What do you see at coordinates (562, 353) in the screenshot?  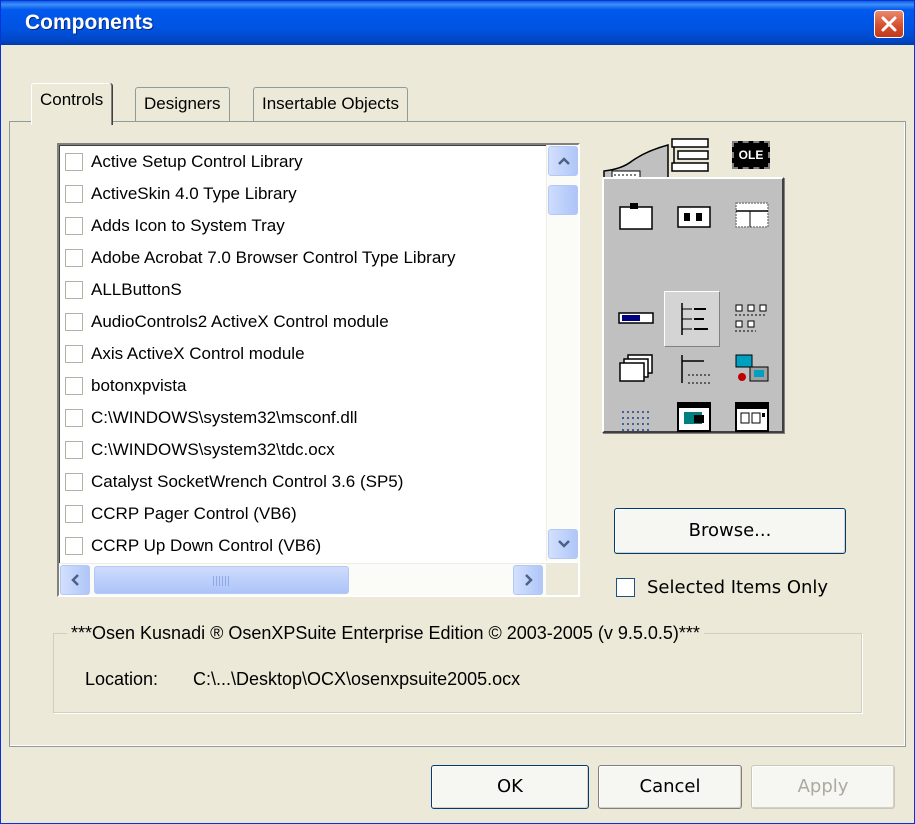 I see `vertical-scrollbar` at bounding box center [562, 353].